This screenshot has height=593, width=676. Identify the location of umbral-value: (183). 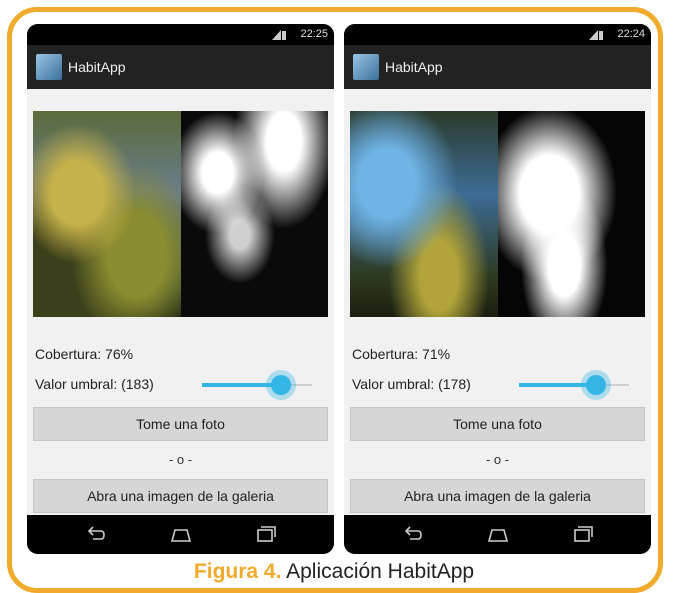
(137, 384).